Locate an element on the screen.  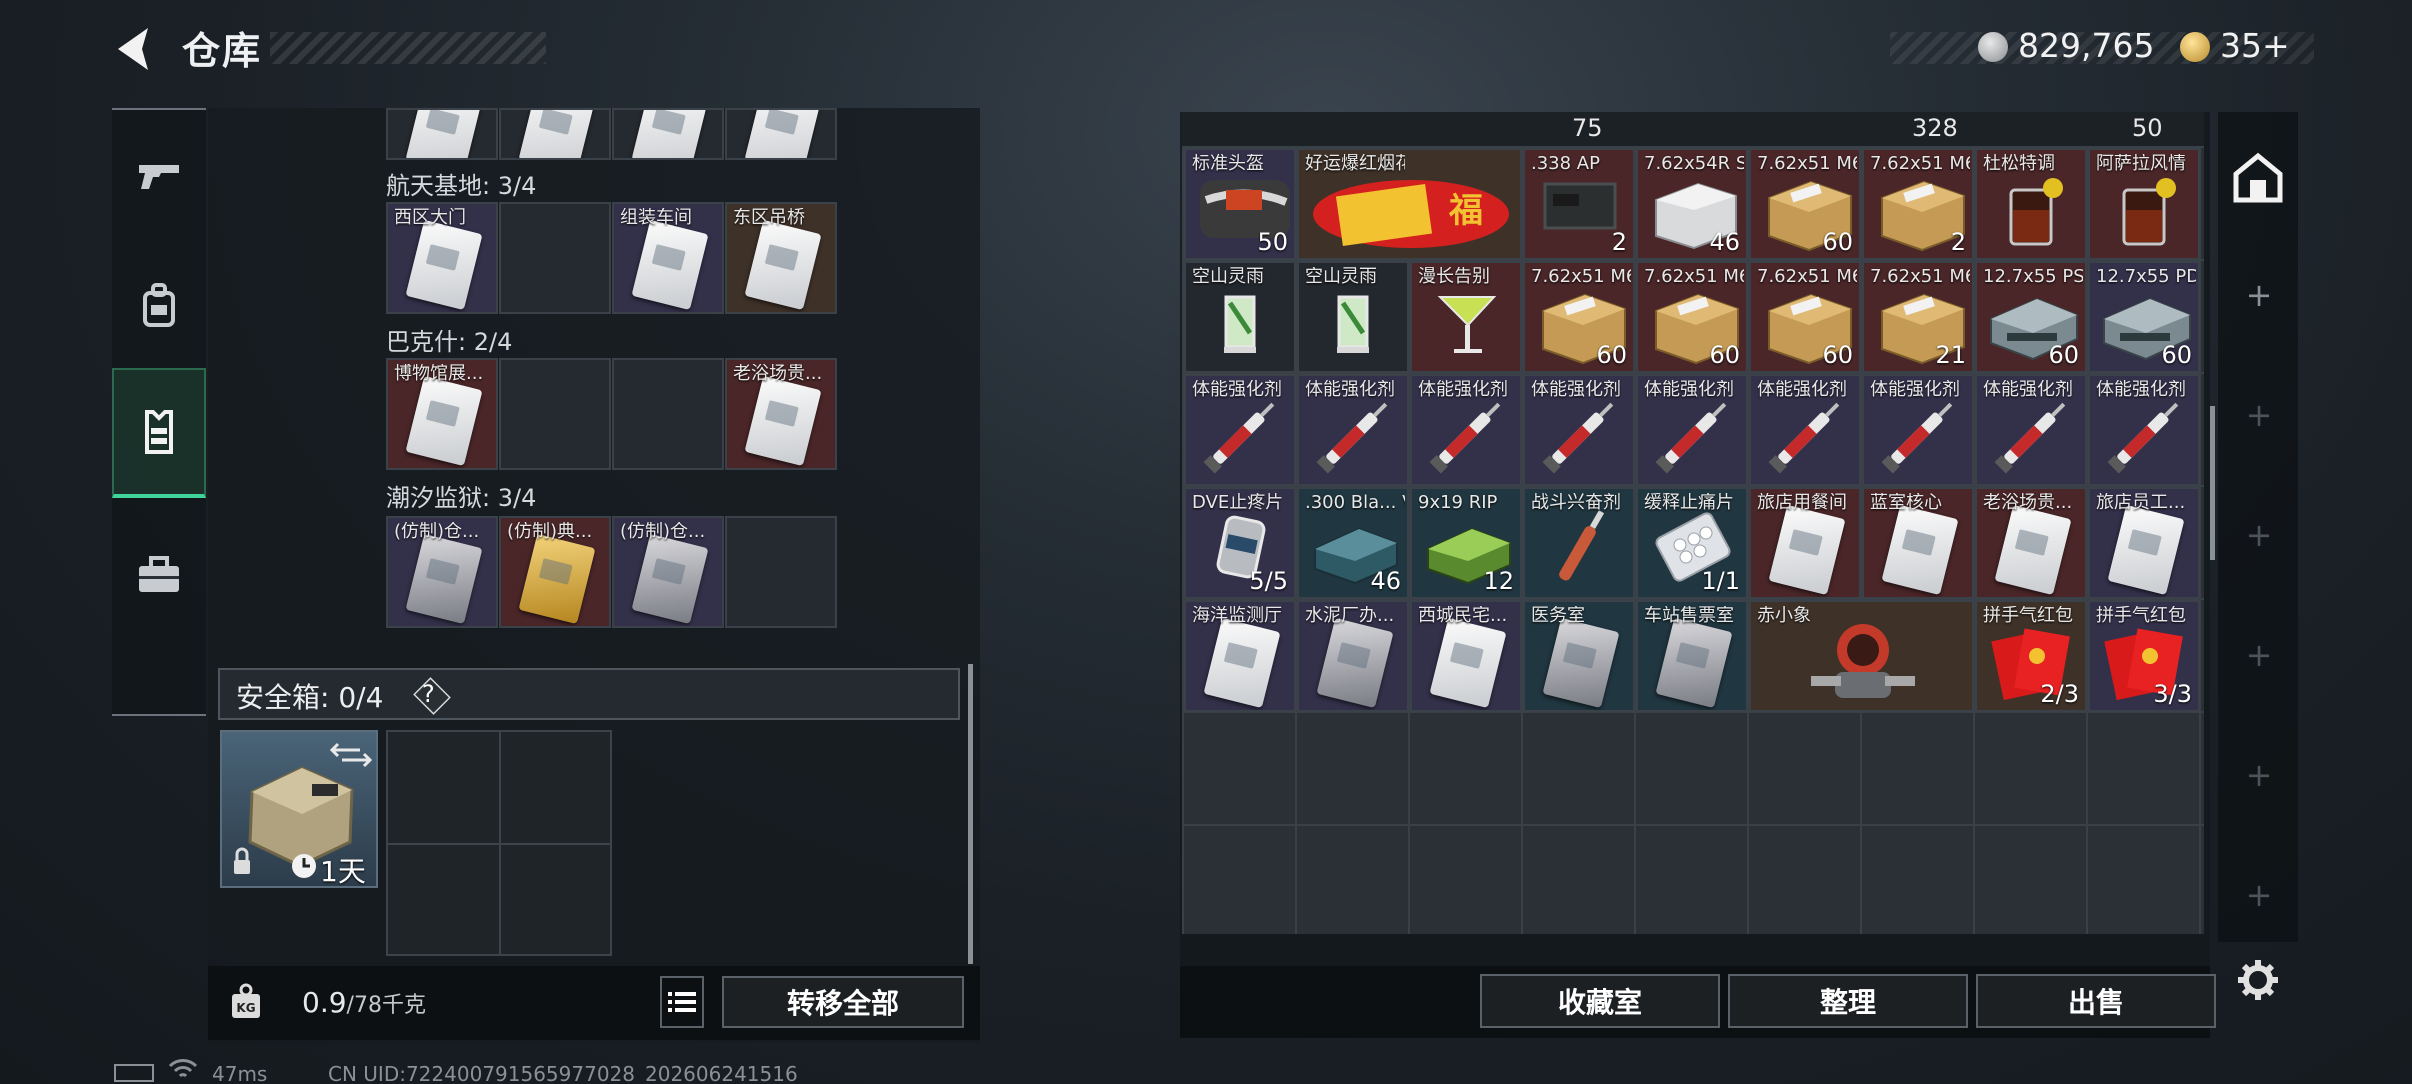
collection-card: 组装车间 is located at coordinates (668, 258).